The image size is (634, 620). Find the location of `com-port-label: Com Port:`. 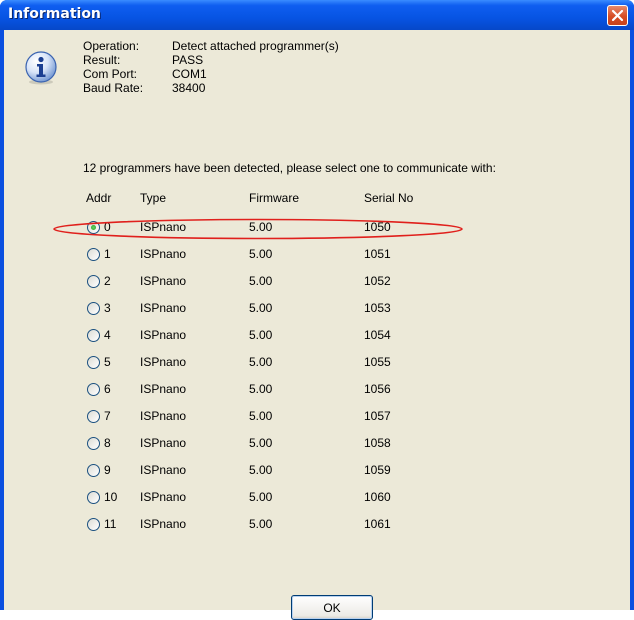

com-port-label: Com Port: is located at coordinates (110, 74).